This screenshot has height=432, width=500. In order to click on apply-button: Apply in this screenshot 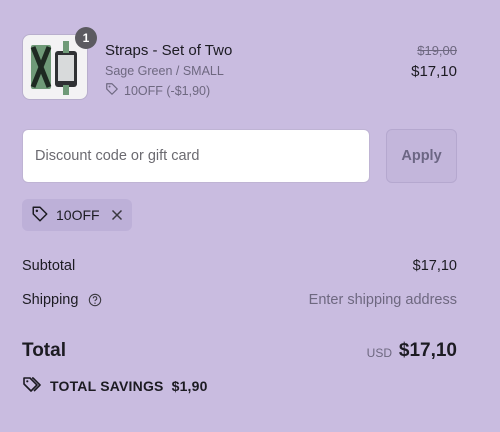, I will do `click(421, 156)`.